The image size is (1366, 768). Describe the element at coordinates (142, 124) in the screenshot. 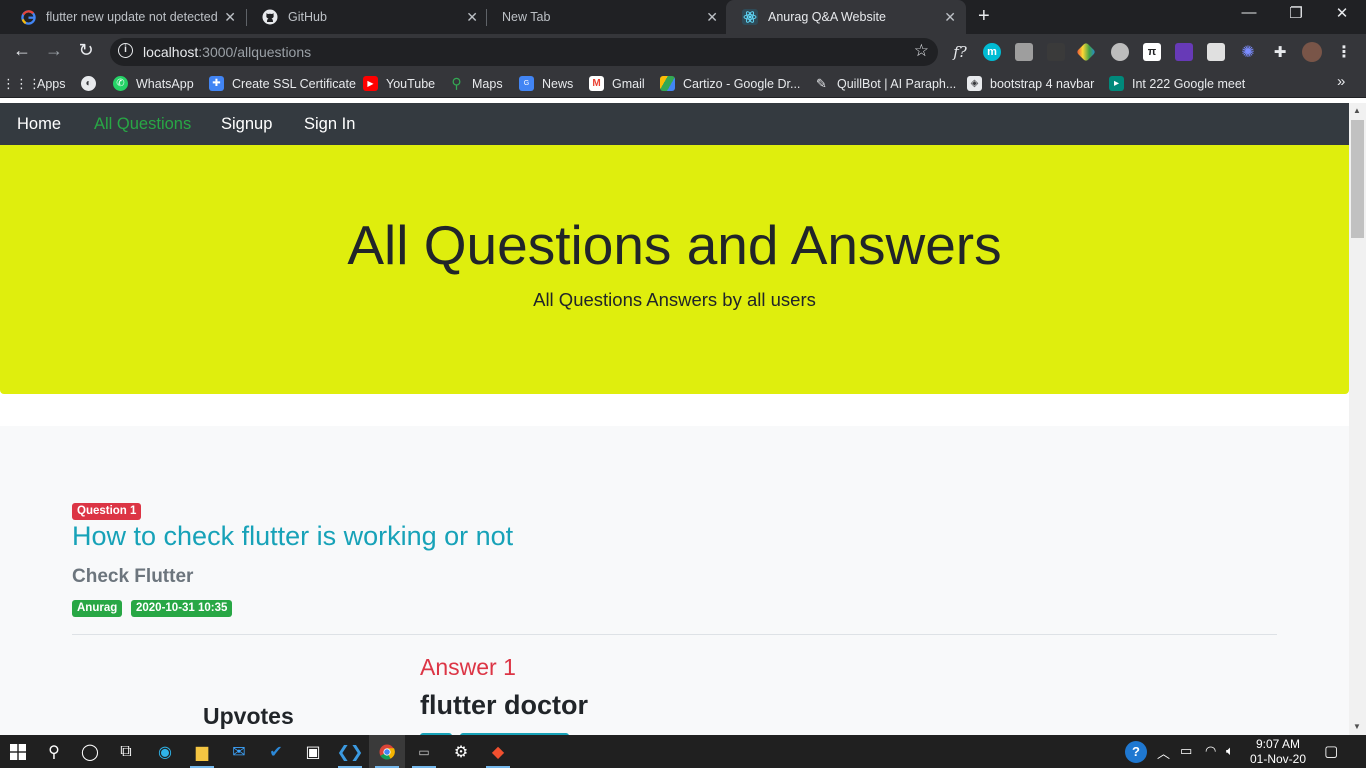

I see `nav-all-questions: All Questions` at that location.